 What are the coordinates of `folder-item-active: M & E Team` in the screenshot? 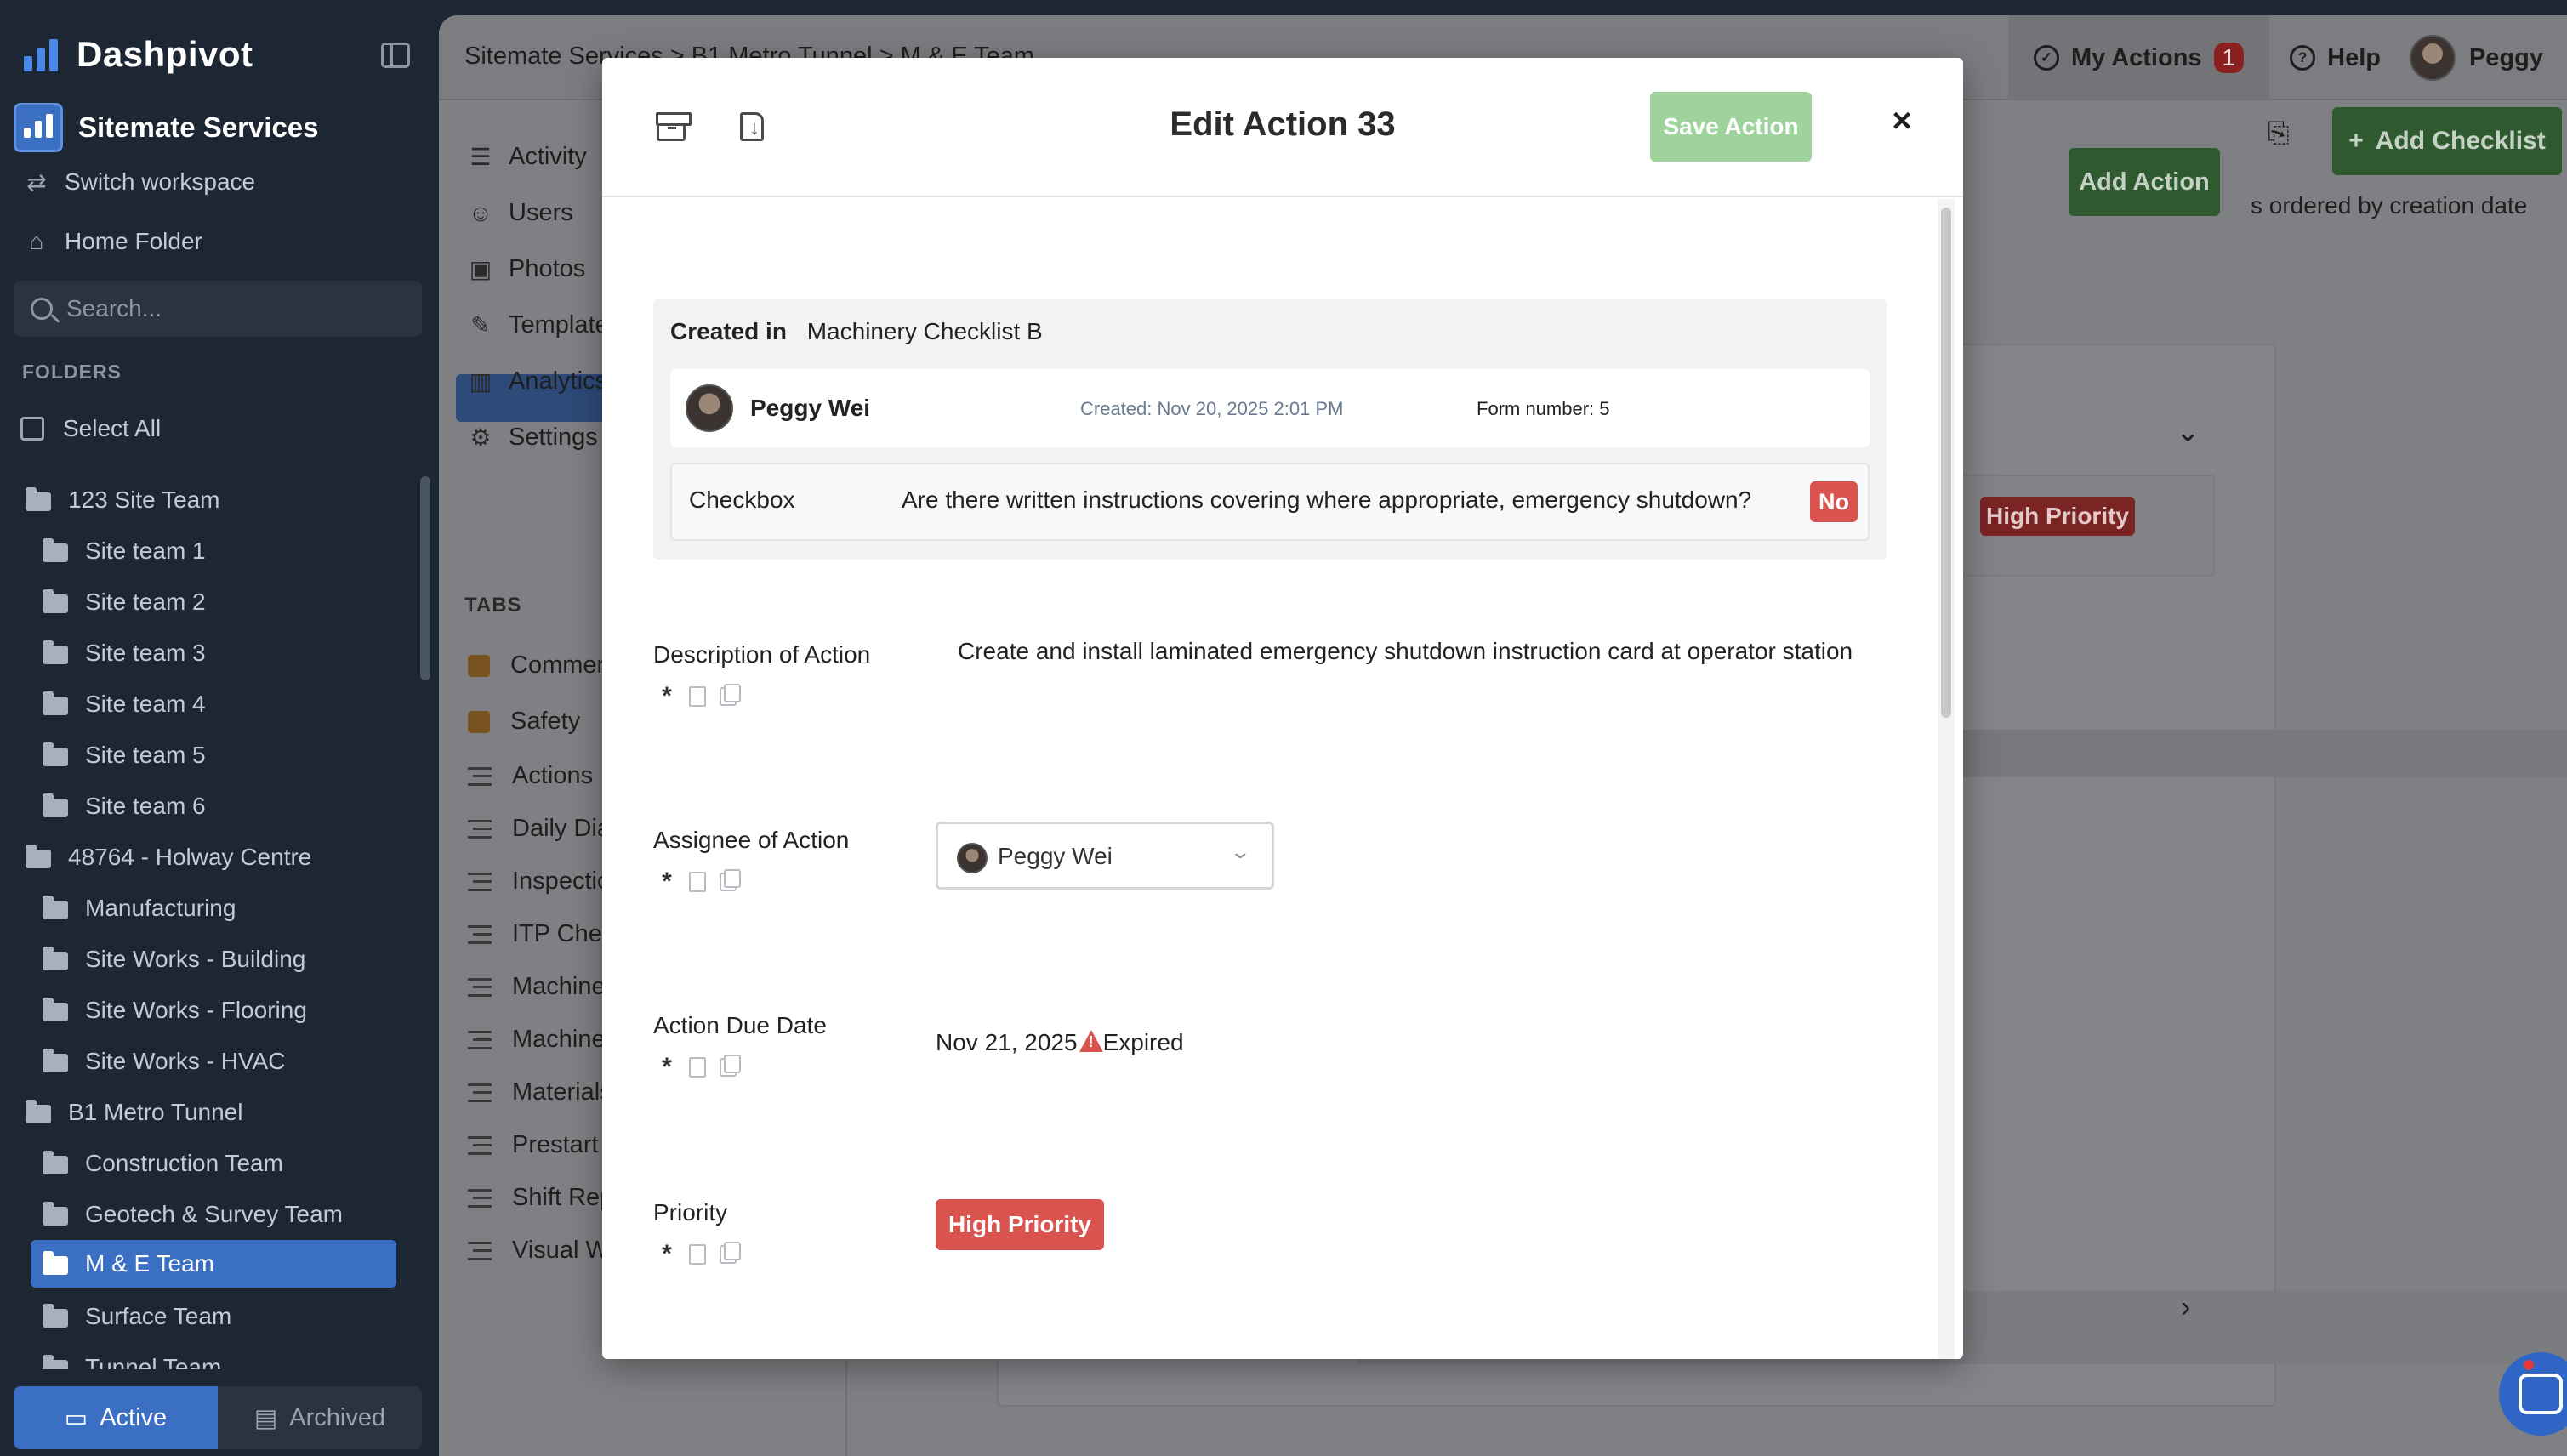 It's located at (213, 1264).